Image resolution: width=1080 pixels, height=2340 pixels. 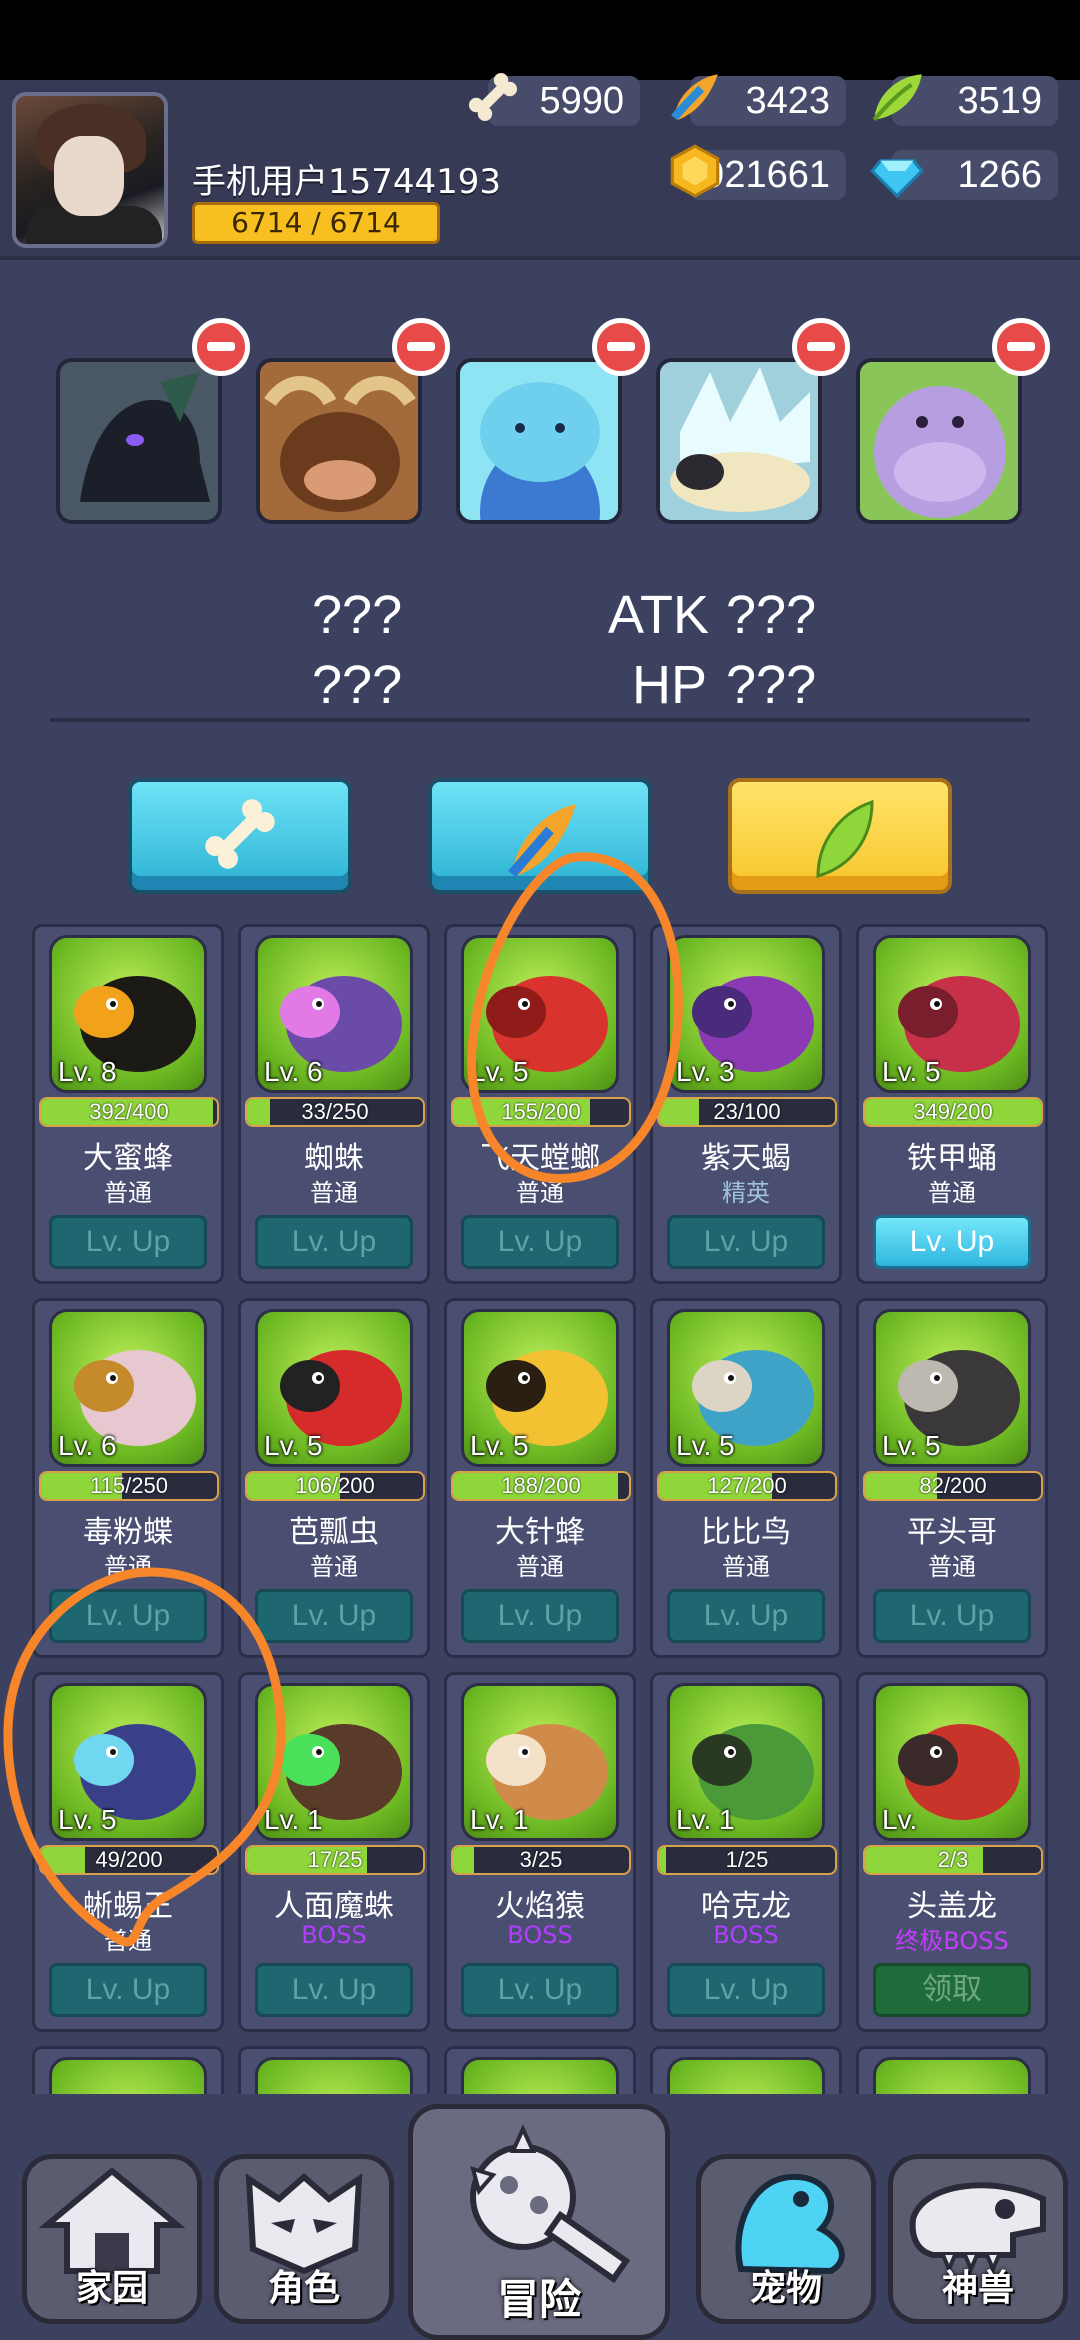 What do you see at coordinates (221, 347) in the screenshot?
I see `remove-slot-1-button` at bounding box center [221, 347].